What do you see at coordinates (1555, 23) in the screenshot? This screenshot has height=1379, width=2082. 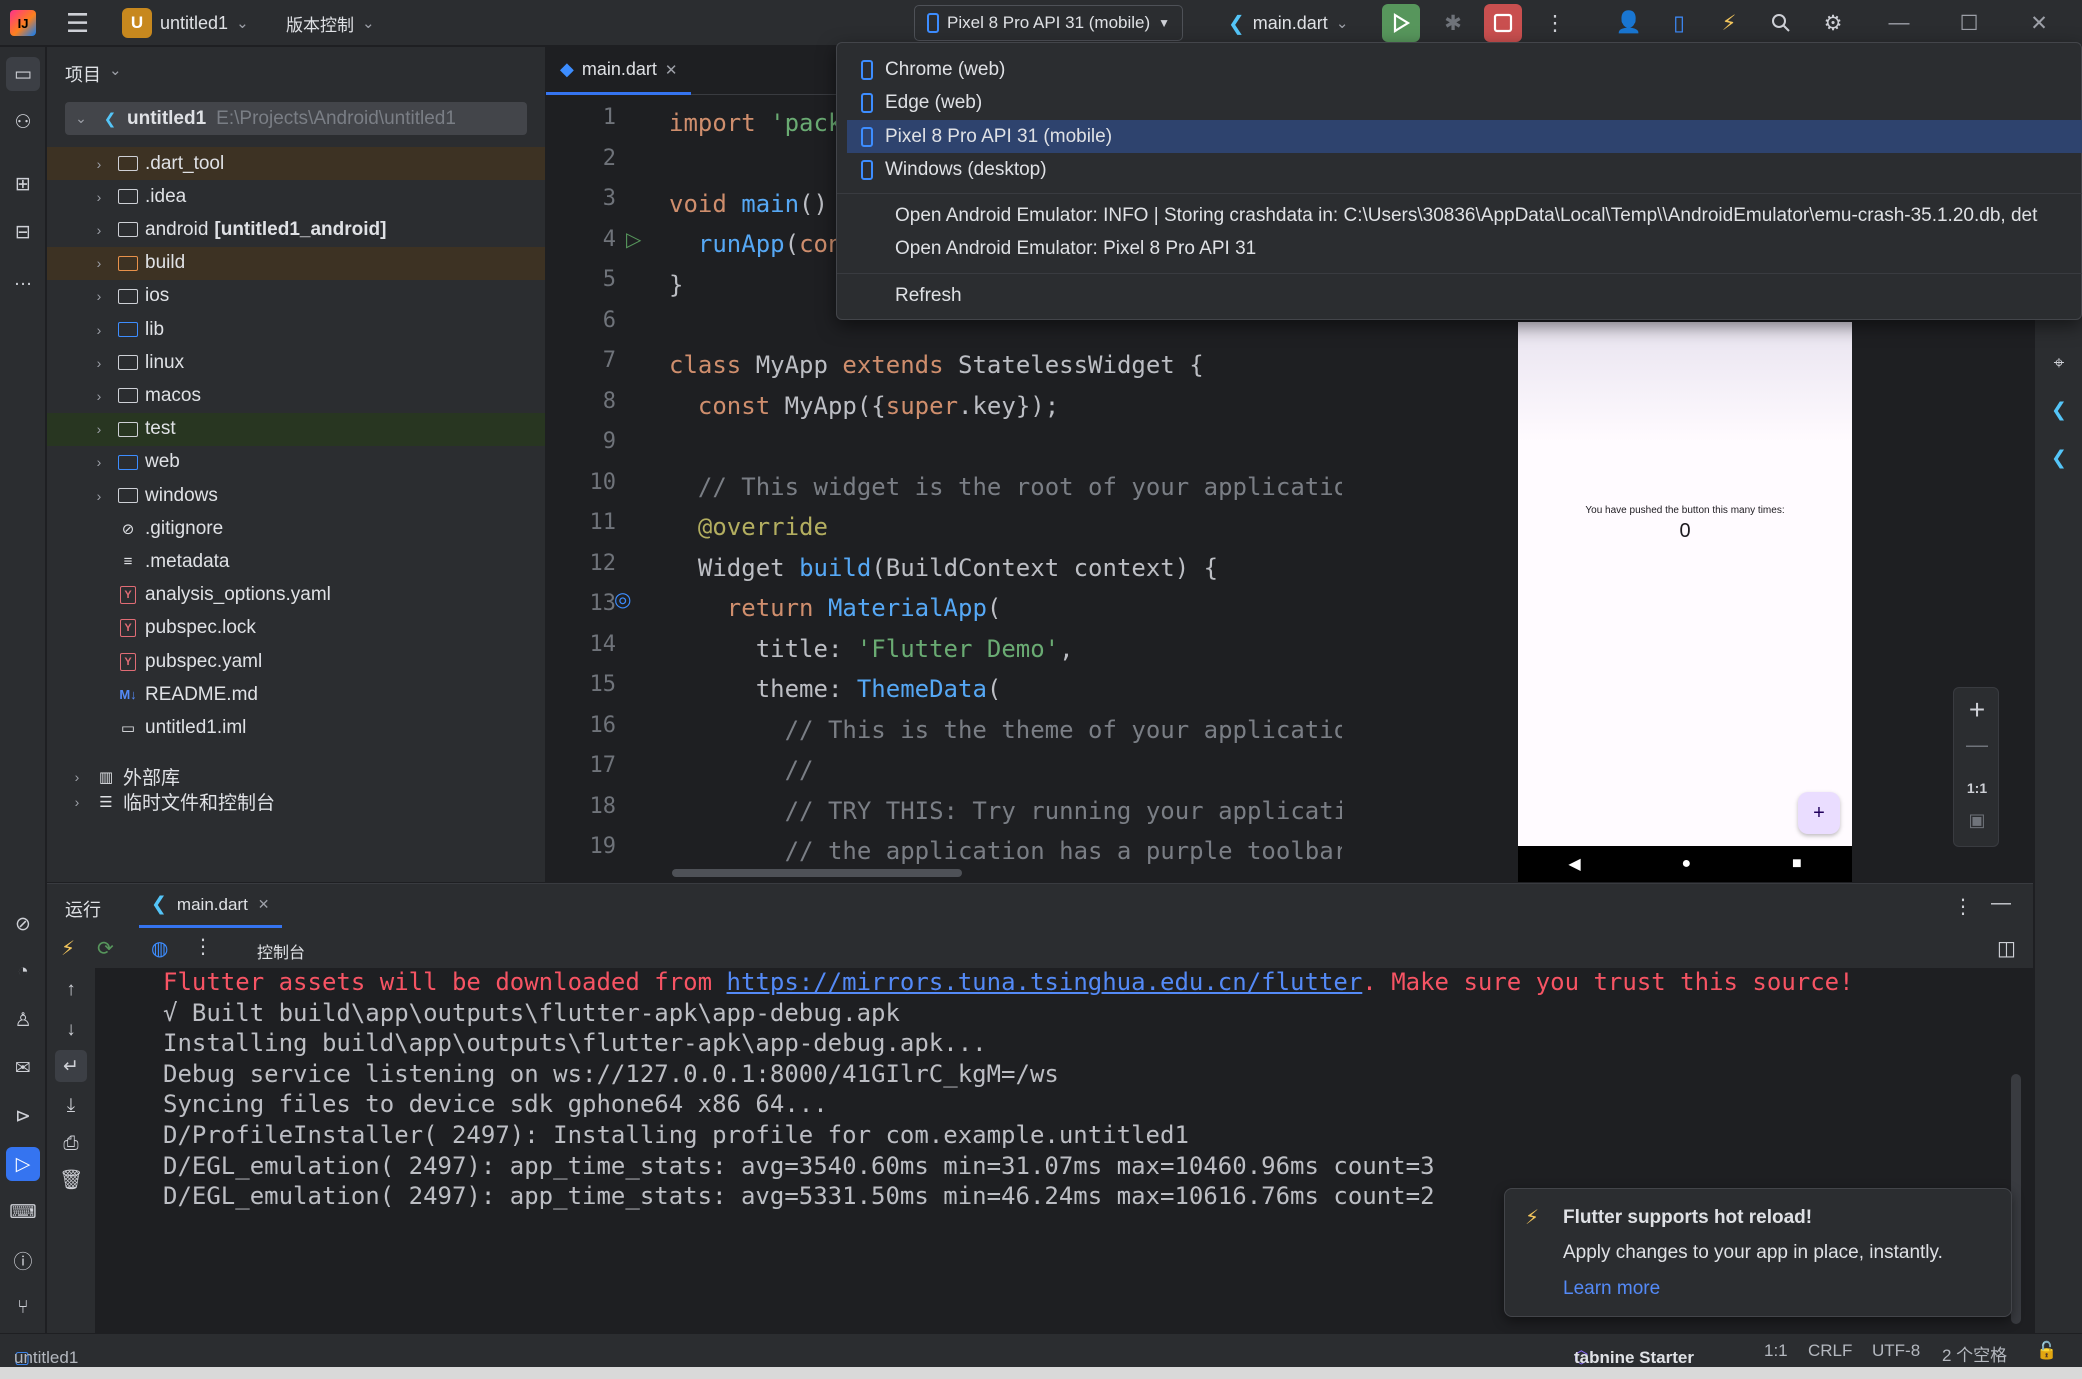 I see `more-actions-button: ⋮` at bounding box center [1555, 23].